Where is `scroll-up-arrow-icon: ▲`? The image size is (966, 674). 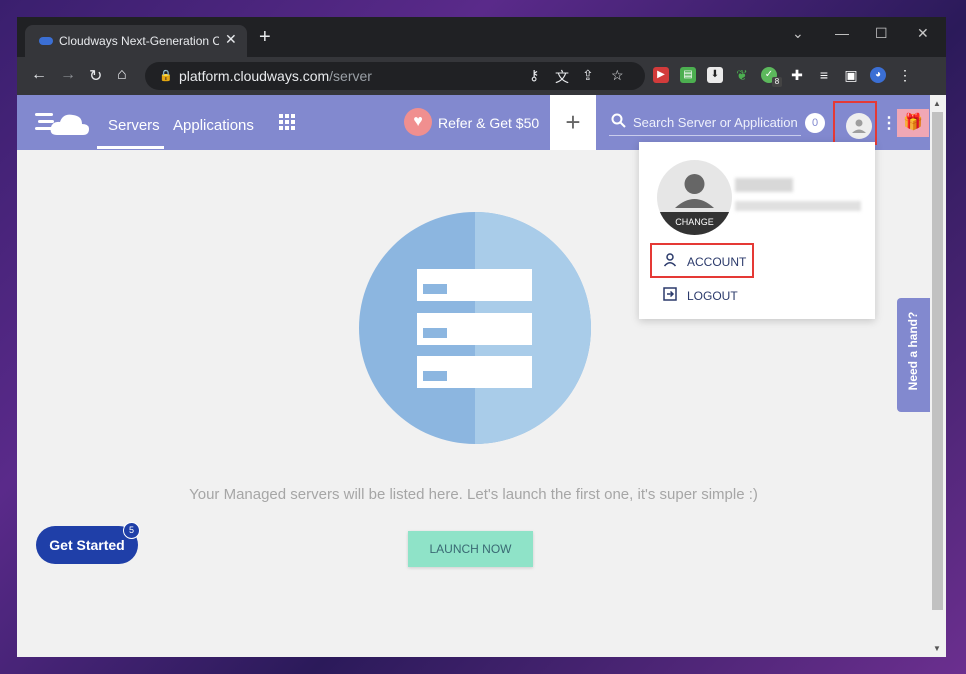
scroll-up-arrow-icon: ▲ is located at coordinates (937, 103).